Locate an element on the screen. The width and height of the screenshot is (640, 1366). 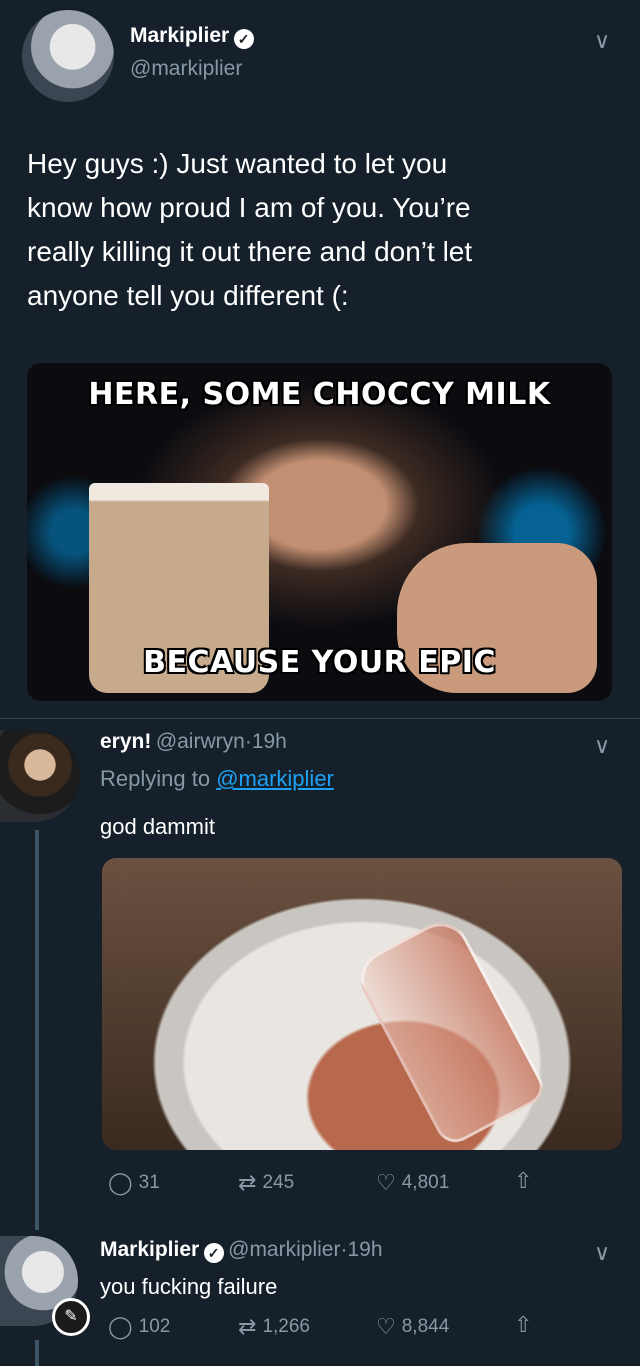
reply-count: 102 is located at coordinates (154, 1326).